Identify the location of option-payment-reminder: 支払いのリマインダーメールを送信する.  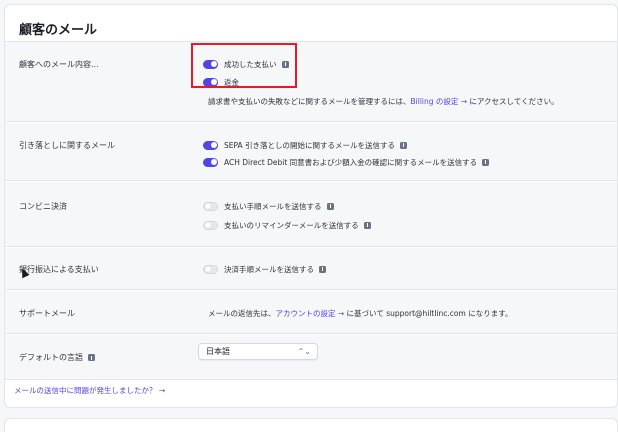
(287, 225).